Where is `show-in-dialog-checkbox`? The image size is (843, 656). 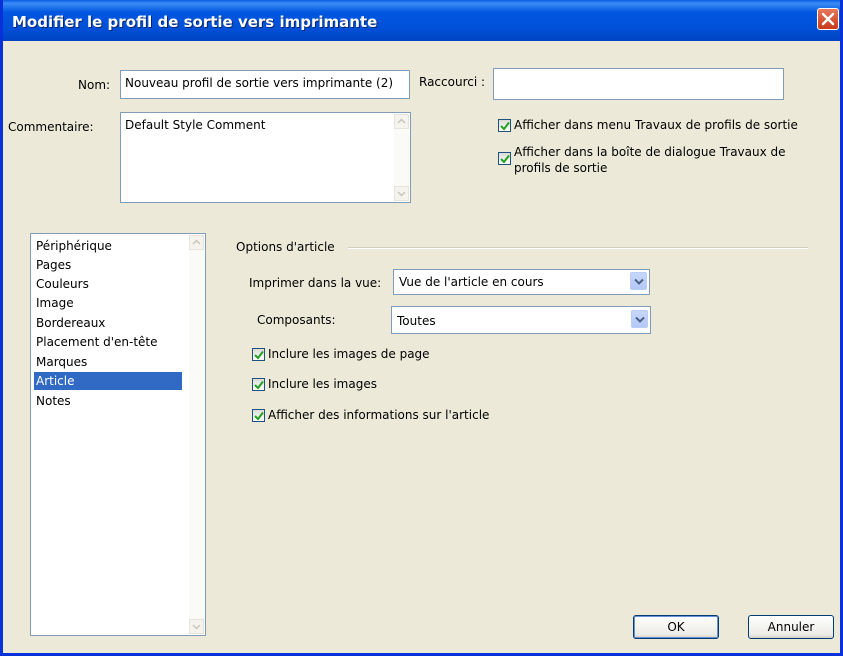
show-in-dialog-checkbox is located at coordinates (504, 158).